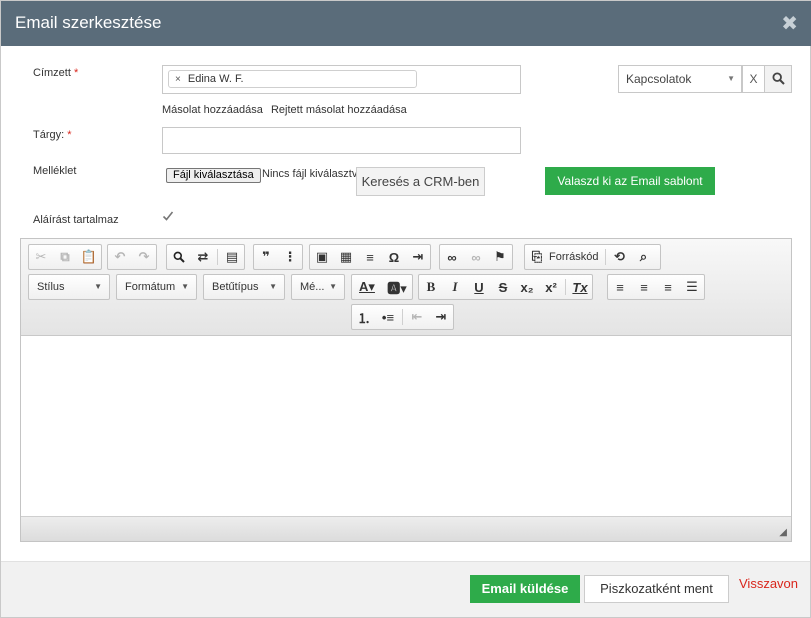 The height and width of the screenshot is (618, 811). I want to click on indent-icon: ⇥, so click(441, 317).